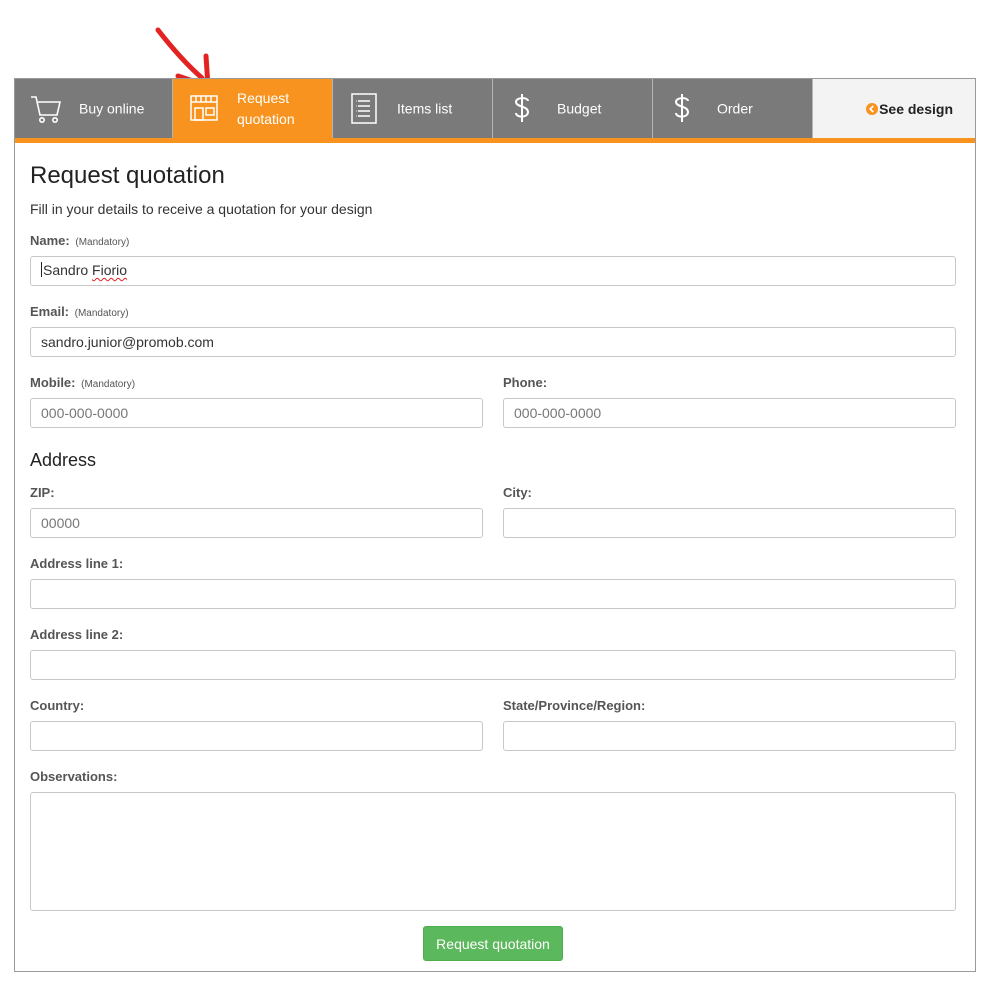 Image resolution: width=990 pixels, height=986 pixels. I want to click on address-line-1-label: Address line 1:, so click(77, 563).